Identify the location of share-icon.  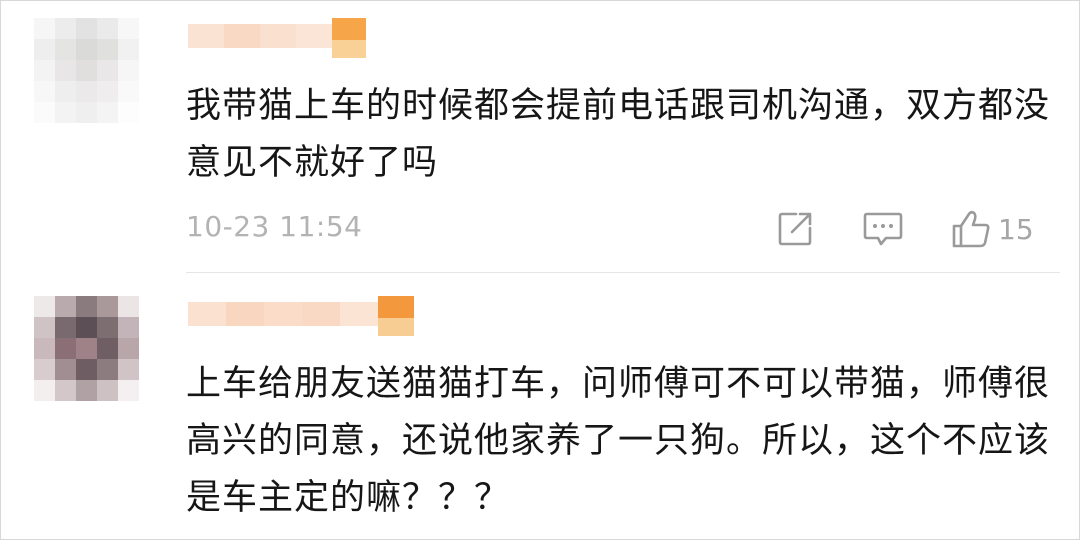
(795, 229).